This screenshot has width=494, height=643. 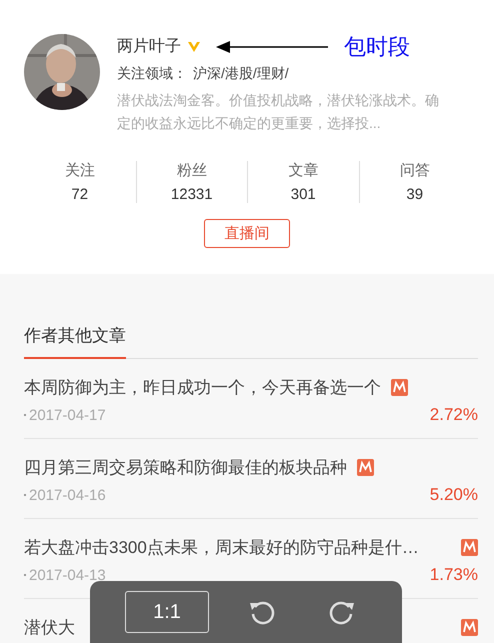 I want to click on article-date: 2017-04-13, so click(x=67, y=575).